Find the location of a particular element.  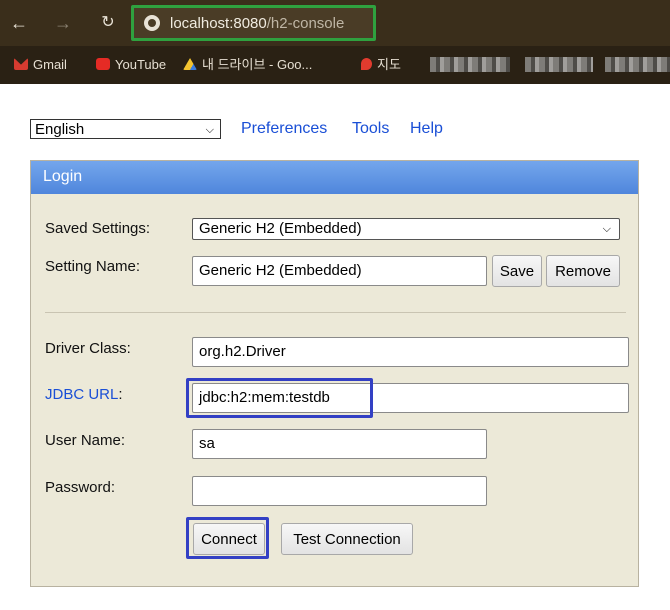

save-button: Save is located at coordinates (517, 271).